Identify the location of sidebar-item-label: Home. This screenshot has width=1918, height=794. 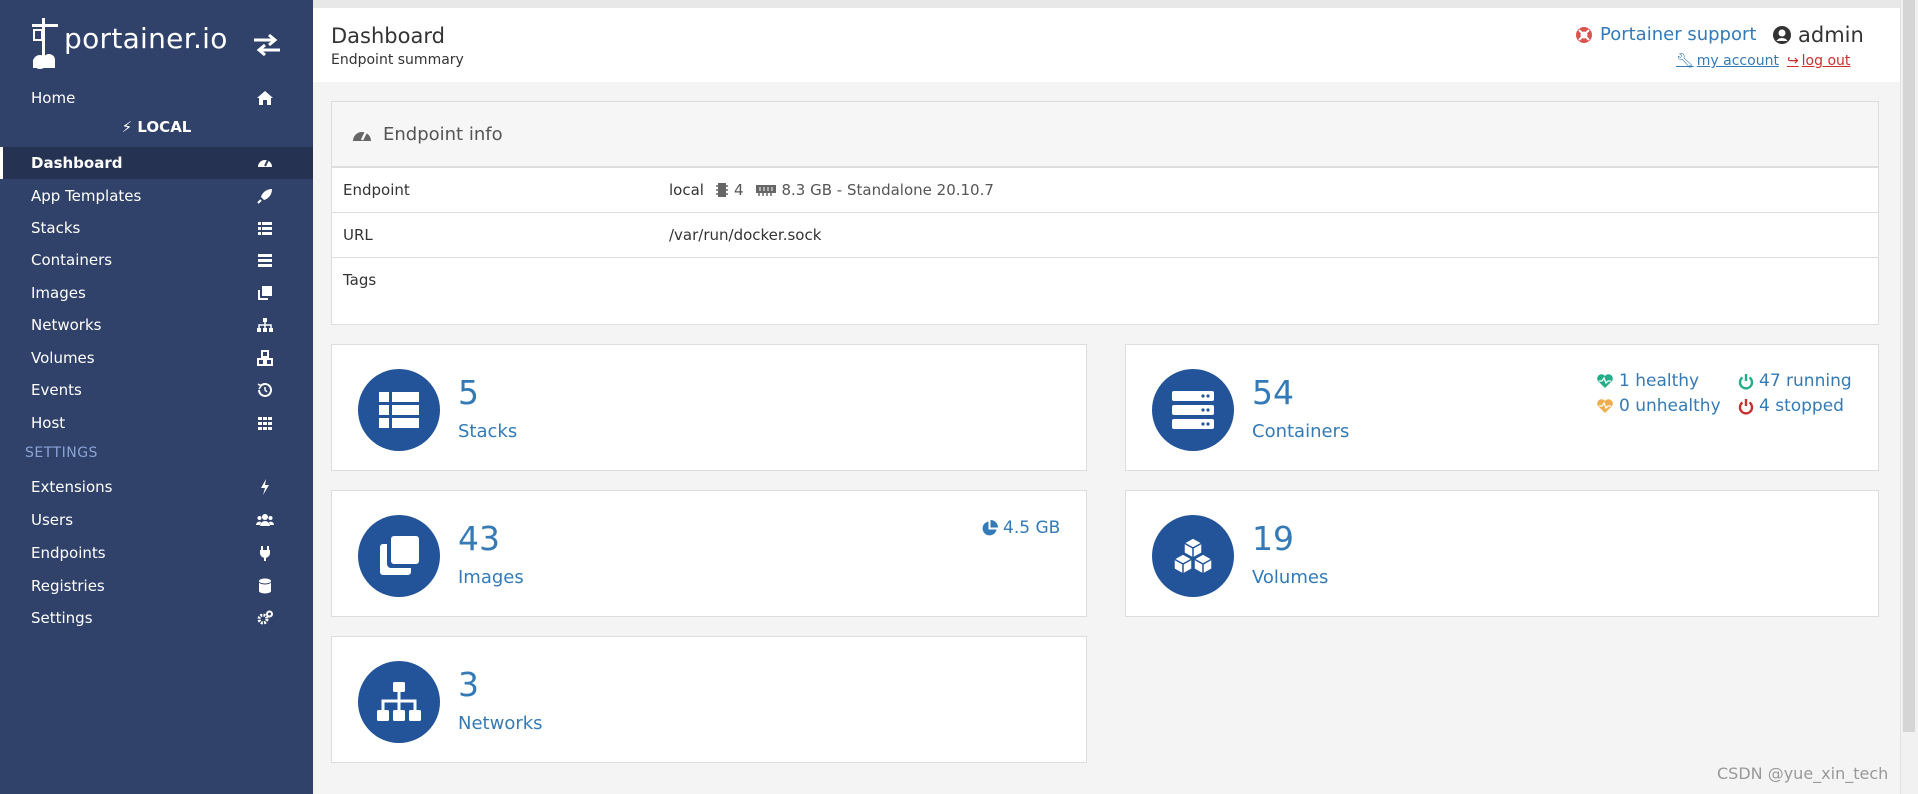
(53, 98).